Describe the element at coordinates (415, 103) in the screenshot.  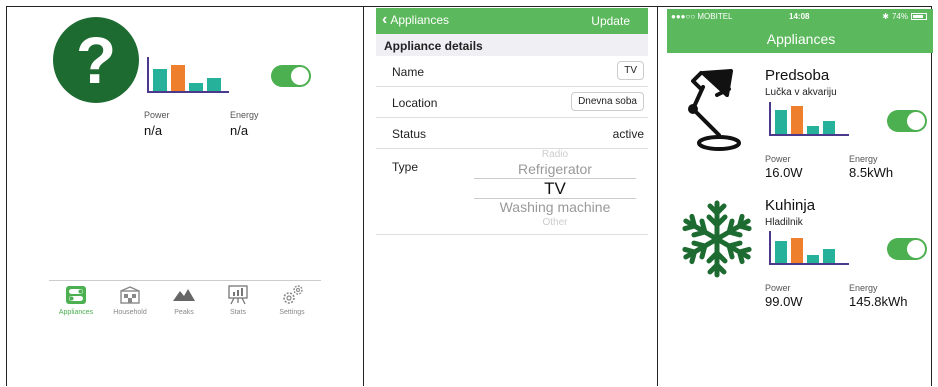
I see `location-label: Location` at that location.